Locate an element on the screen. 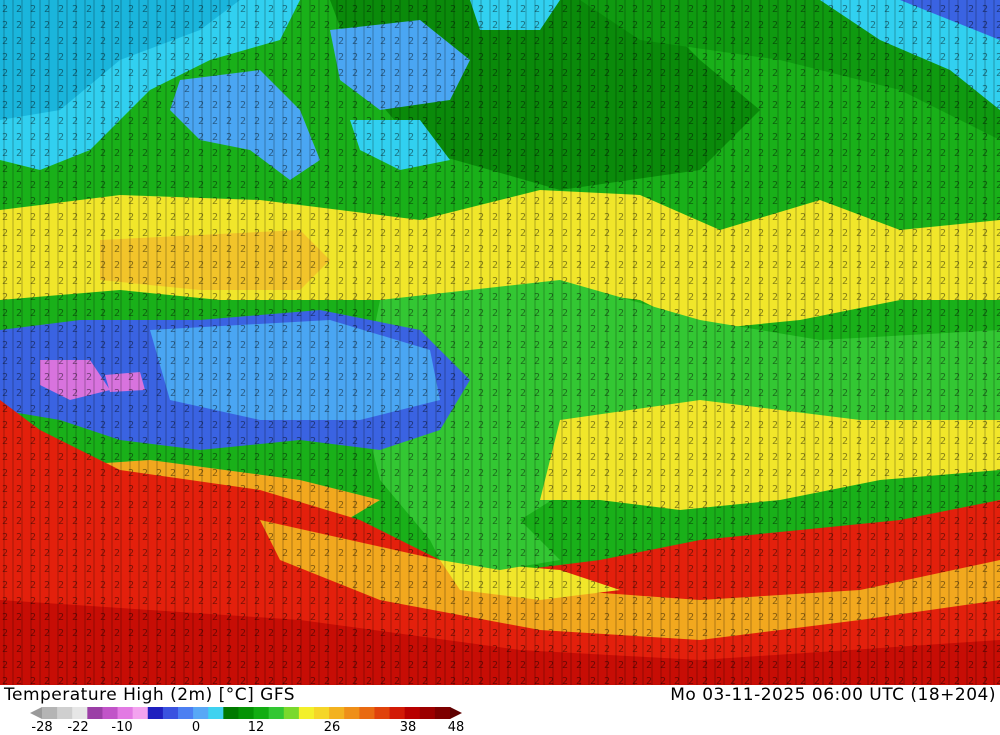 This screenshot has width=1000, height=735. map-title: Temperature High (2m) [°C] GFS is located at coordinates (150, 695).